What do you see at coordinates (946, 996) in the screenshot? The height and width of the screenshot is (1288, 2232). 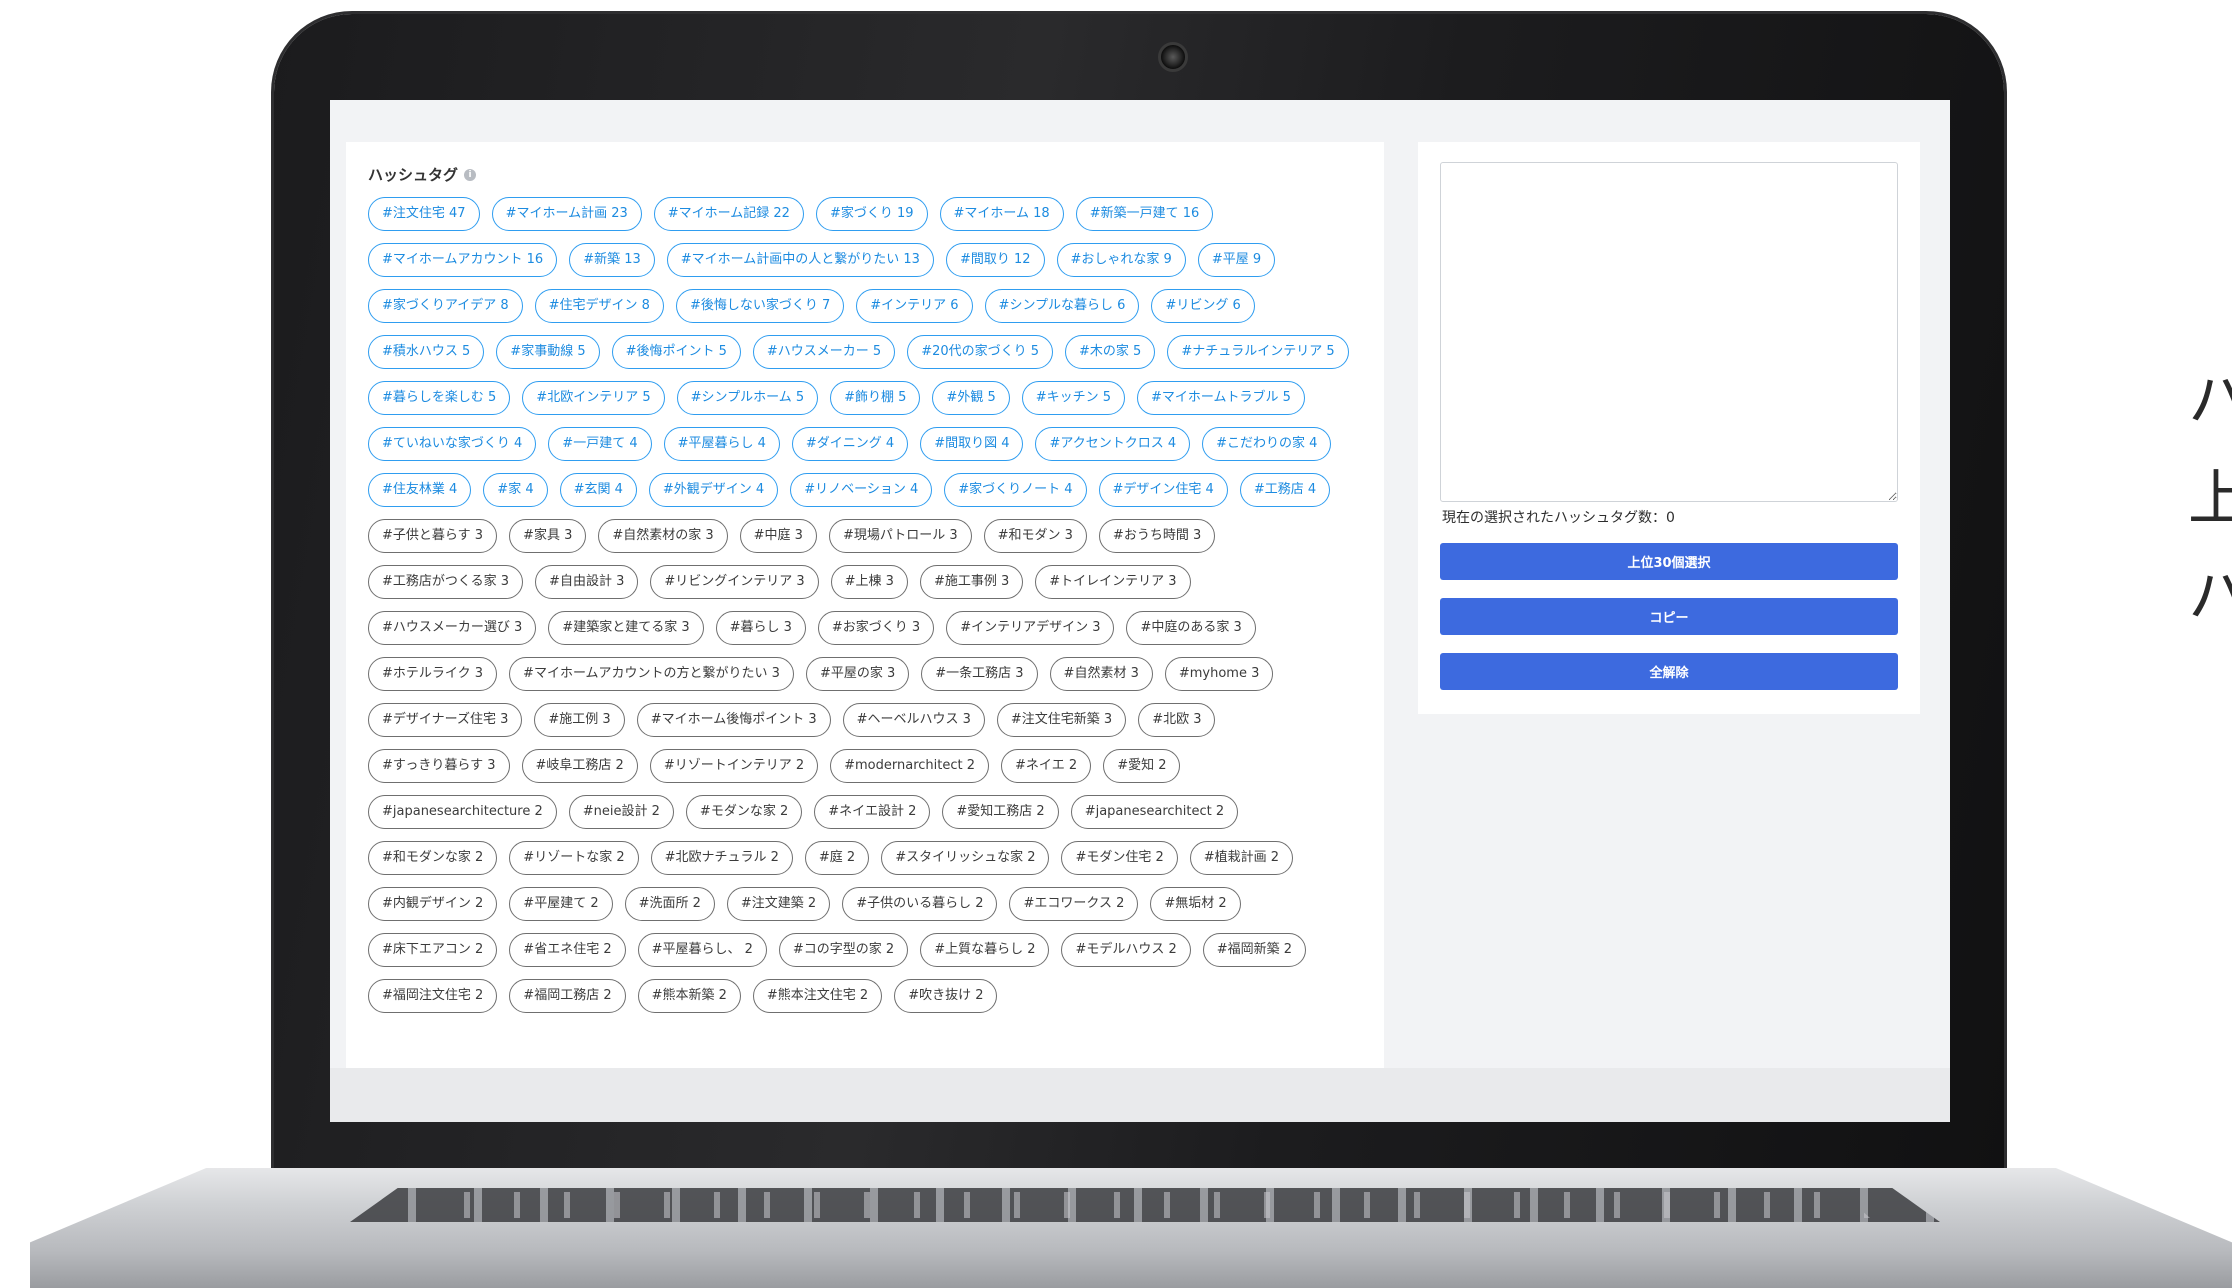 I see `hashtag-chip: #吹き抜け 2` at bounding box center [946, 996].